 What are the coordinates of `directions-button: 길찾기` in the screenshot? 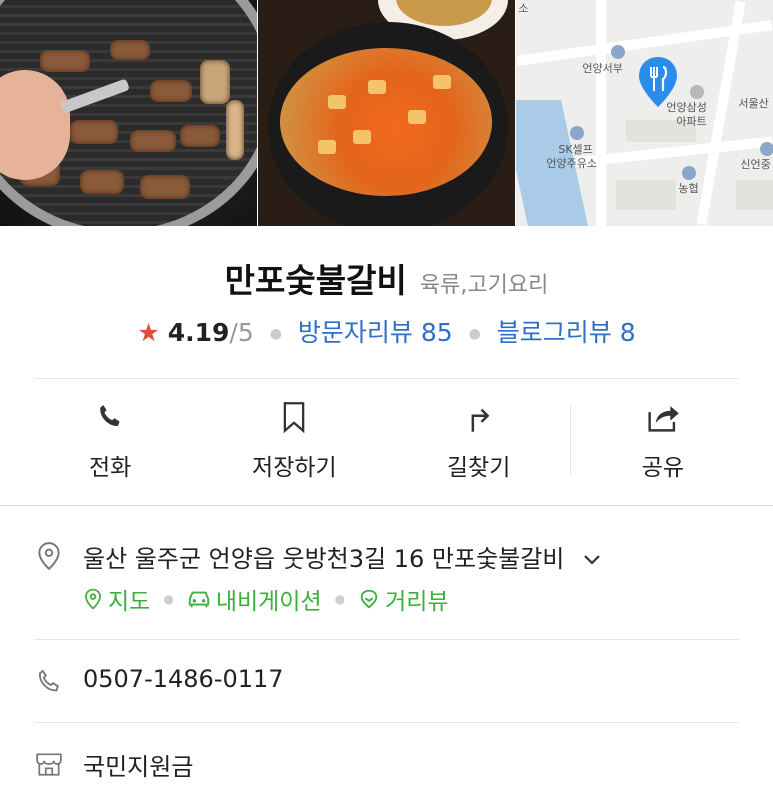 It's located at (479, 442).